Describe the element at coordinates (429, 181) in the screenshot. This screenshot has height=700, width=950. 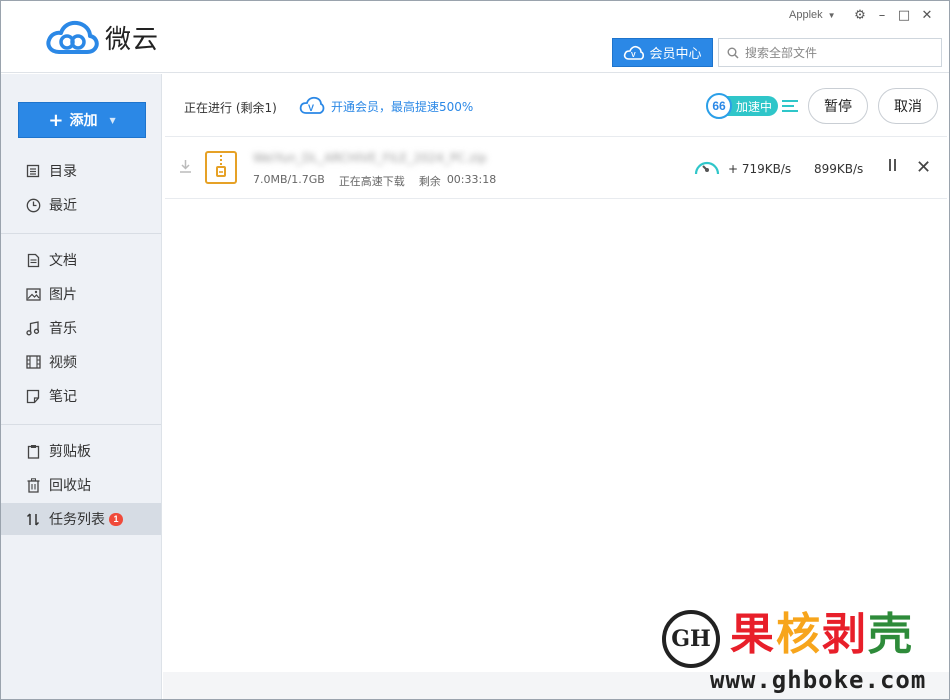
I see `remaining-label: 剩余` at that location.